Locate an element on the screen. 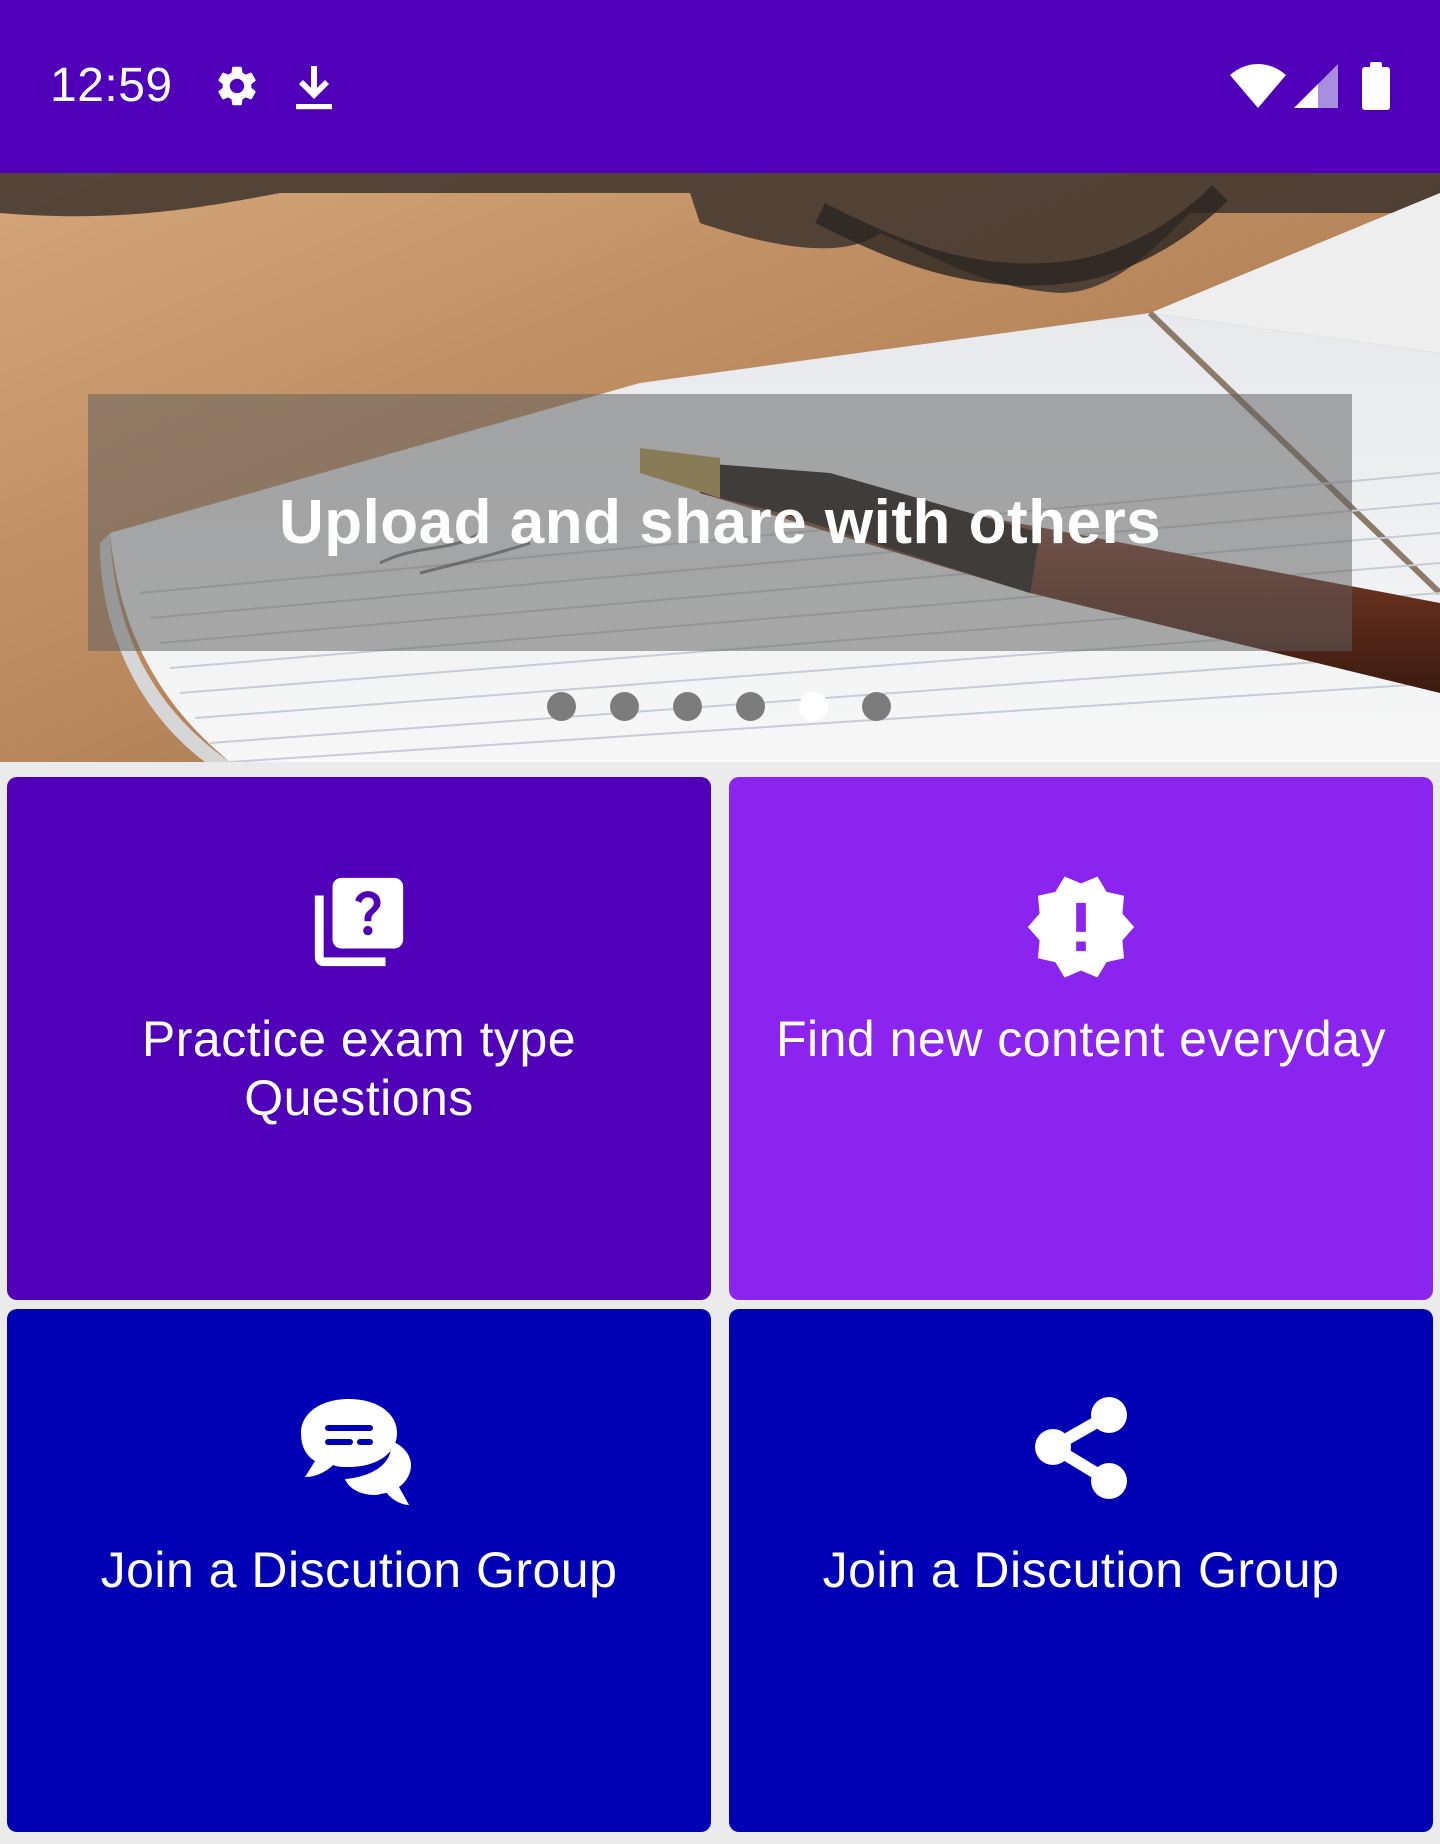 The height and width of the screenshot is (1844, 1440). carousel-dot-active is located at coordinates (813, 706).